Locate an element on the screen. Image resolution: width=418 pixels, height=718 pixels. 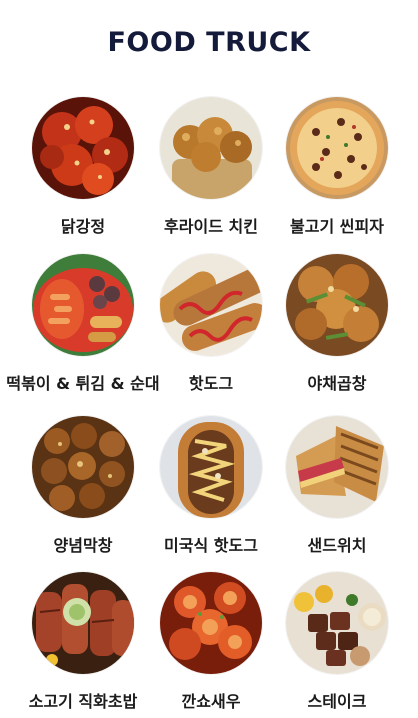
page-title: FOOD TRUCK is located at coordinates (209, 42).